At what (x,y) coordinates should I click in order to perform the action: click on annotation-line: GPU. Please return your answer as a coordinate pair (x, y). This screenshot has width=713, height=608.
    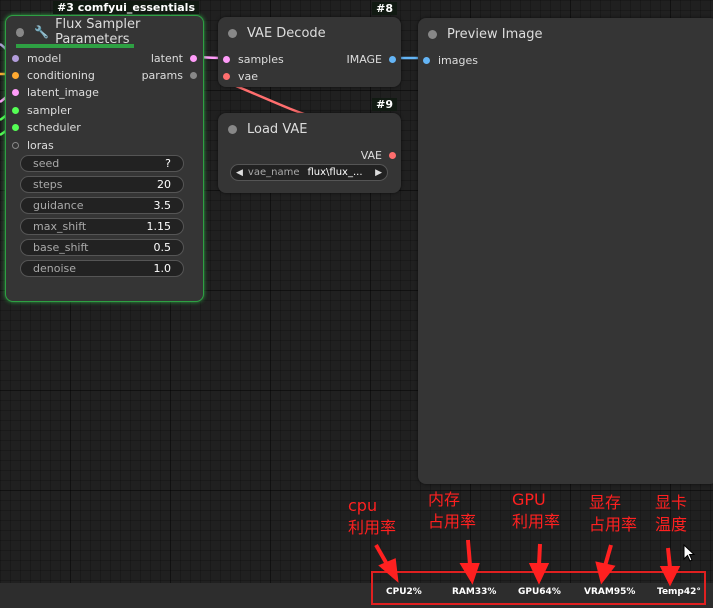
    Looking at the image, I should click on (529, 499).